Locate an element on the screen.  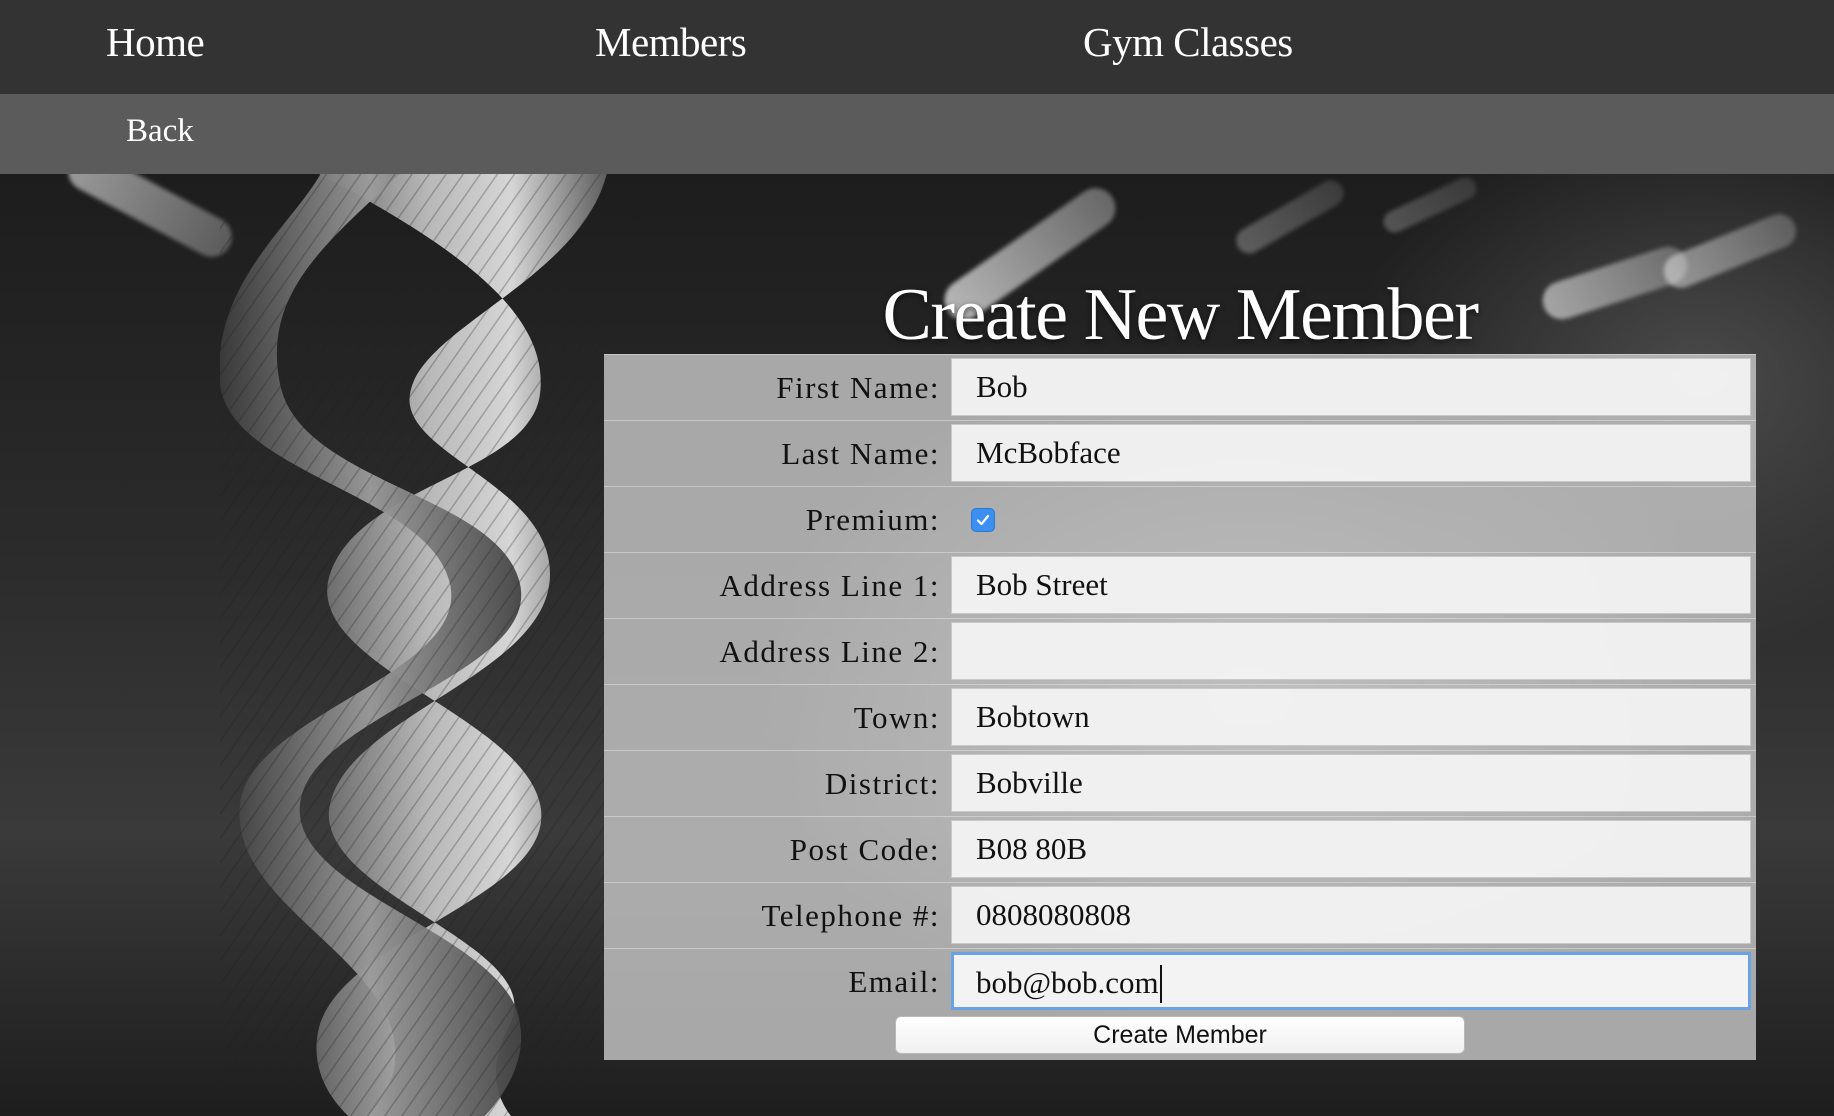
post-code-input is located at coordinates (1351, 849).